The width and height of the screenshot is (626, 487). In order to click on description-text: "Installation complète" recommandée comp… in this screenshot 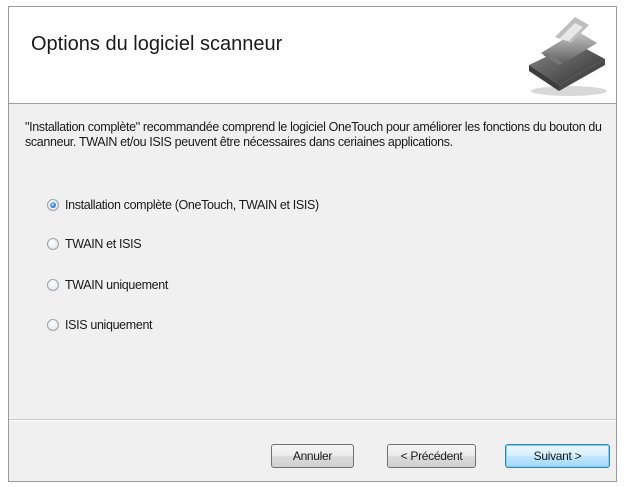, I will do `click(313, 134)`.